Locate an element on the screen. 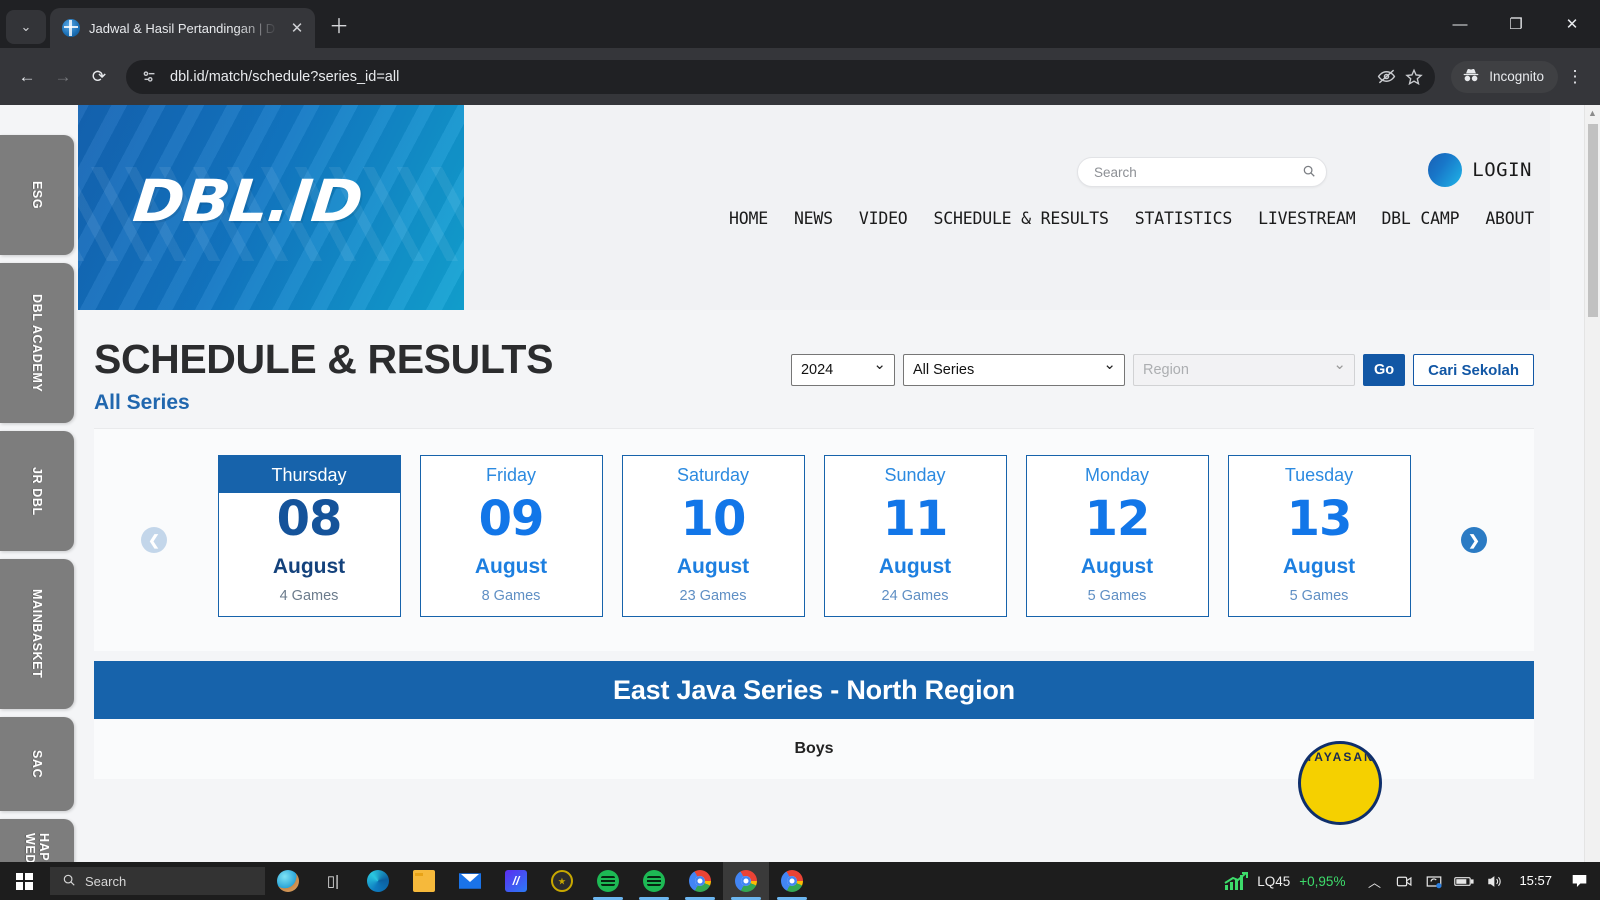  page-scrollbar: ▲ is located at coordinates (1592, 502).